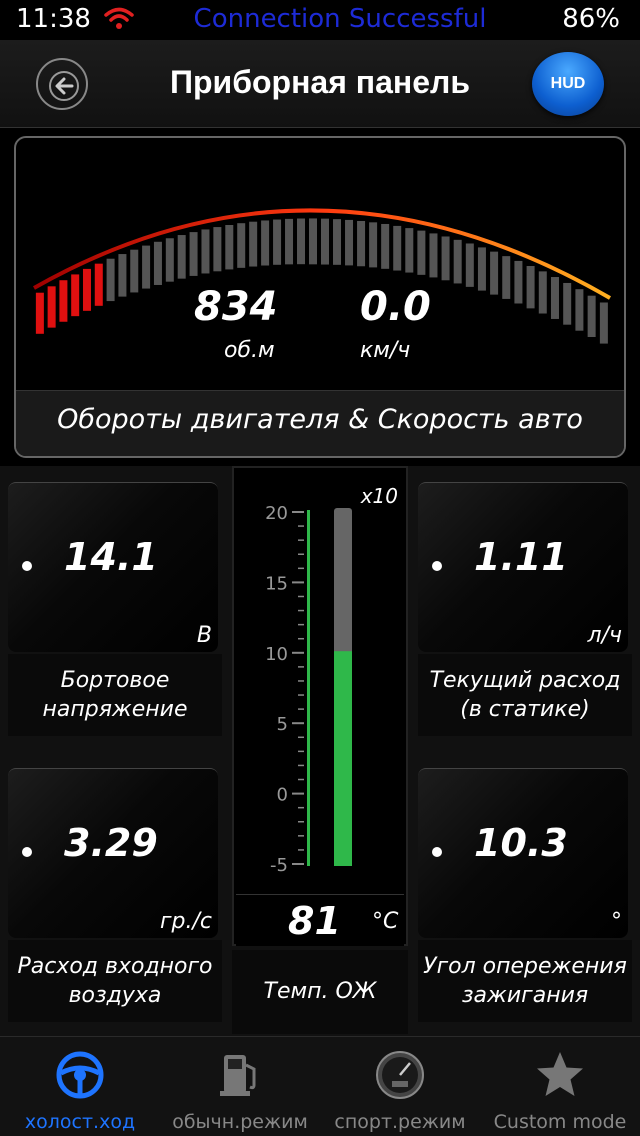 This screenshot has width=640, height=1136. What do you see at coordinates (314, 921) in the screenshot?
I see `coolant-value: 81` at bounding box center [314, 921].